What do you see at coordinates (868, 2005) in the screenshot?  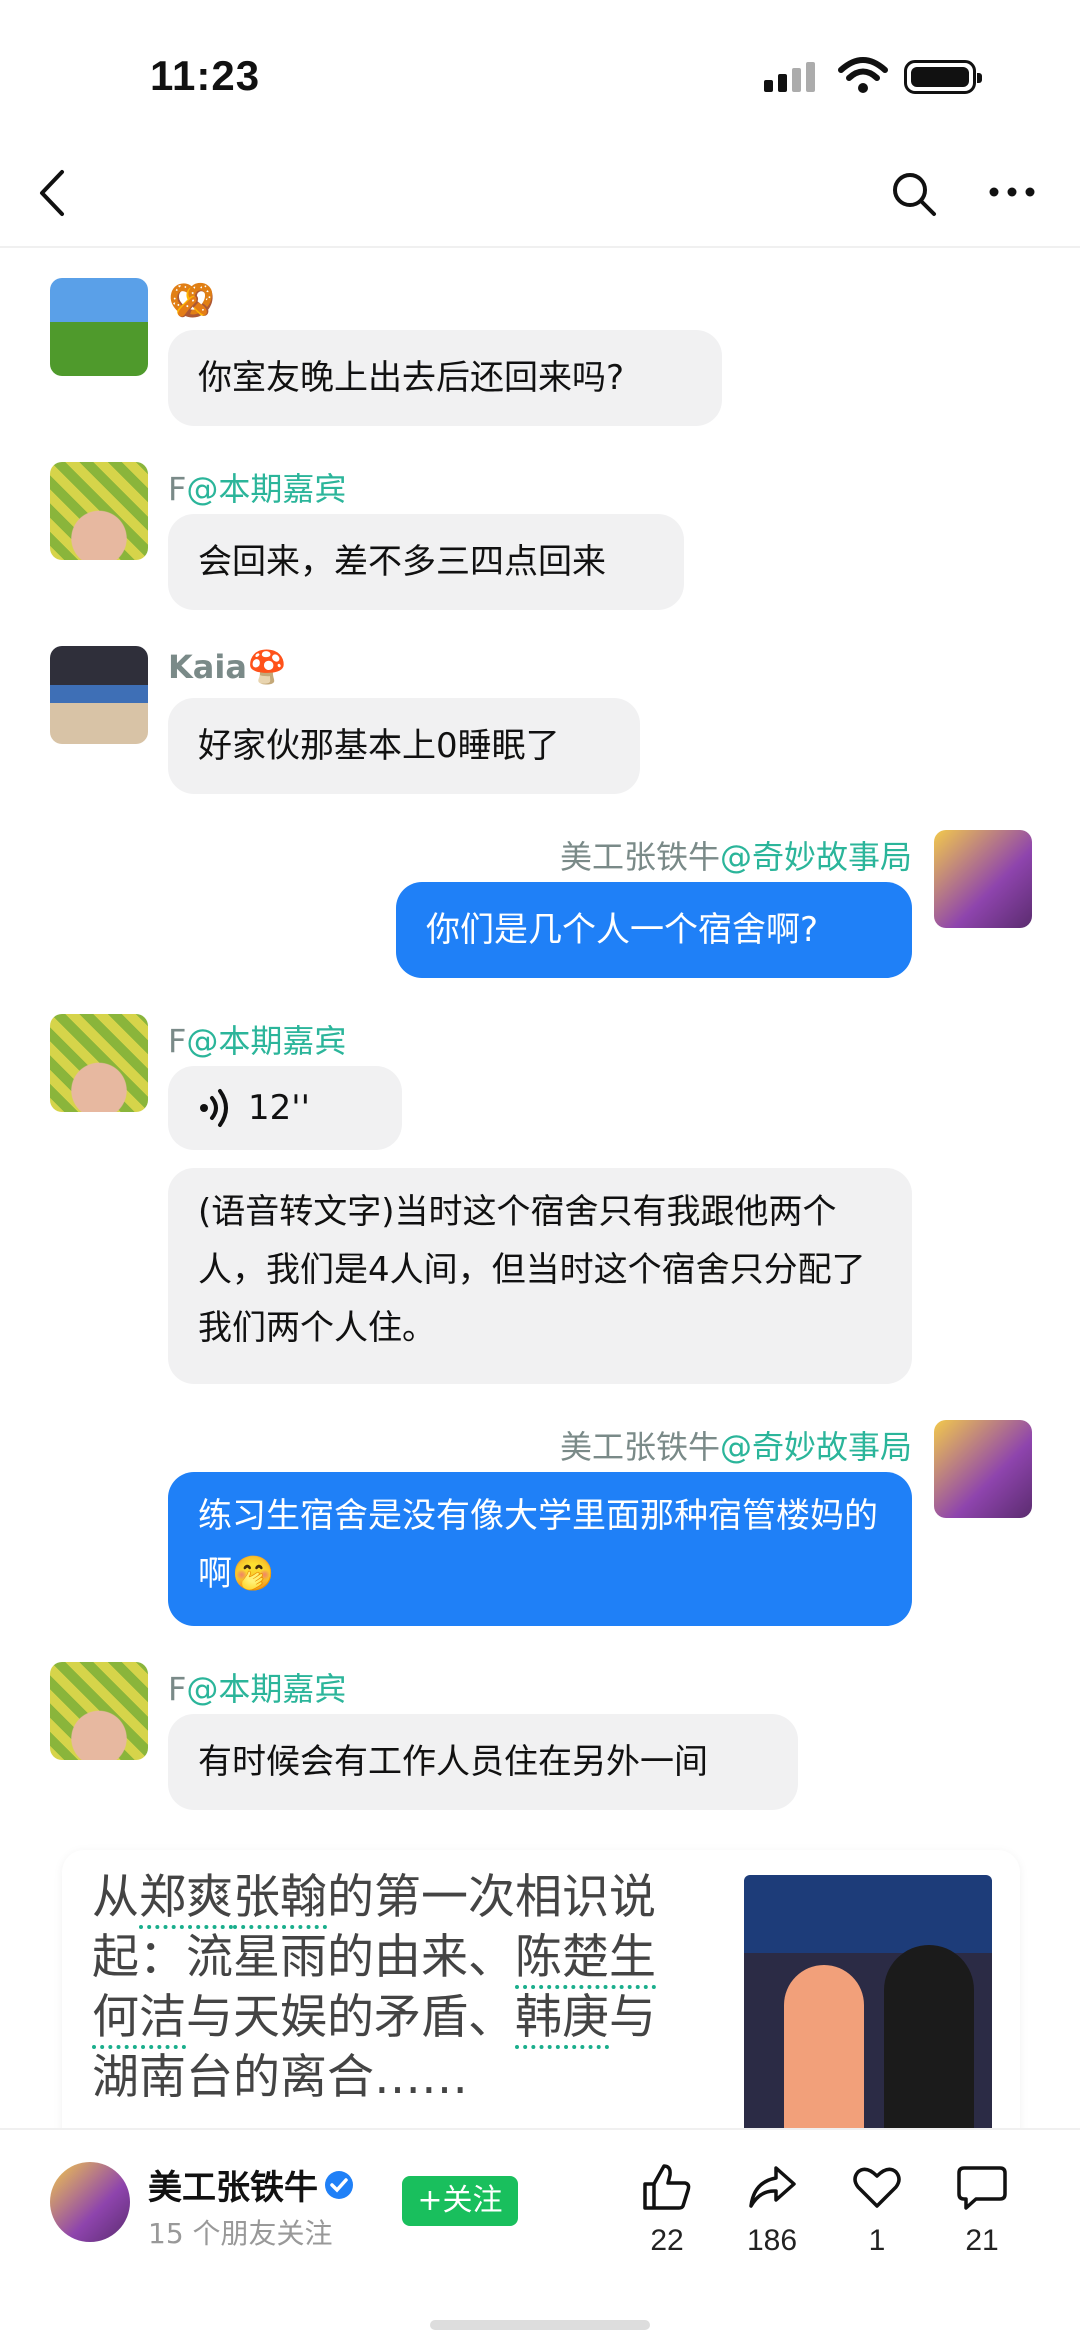 I see `article-thumbnail` at bounding box center [868, 2005].